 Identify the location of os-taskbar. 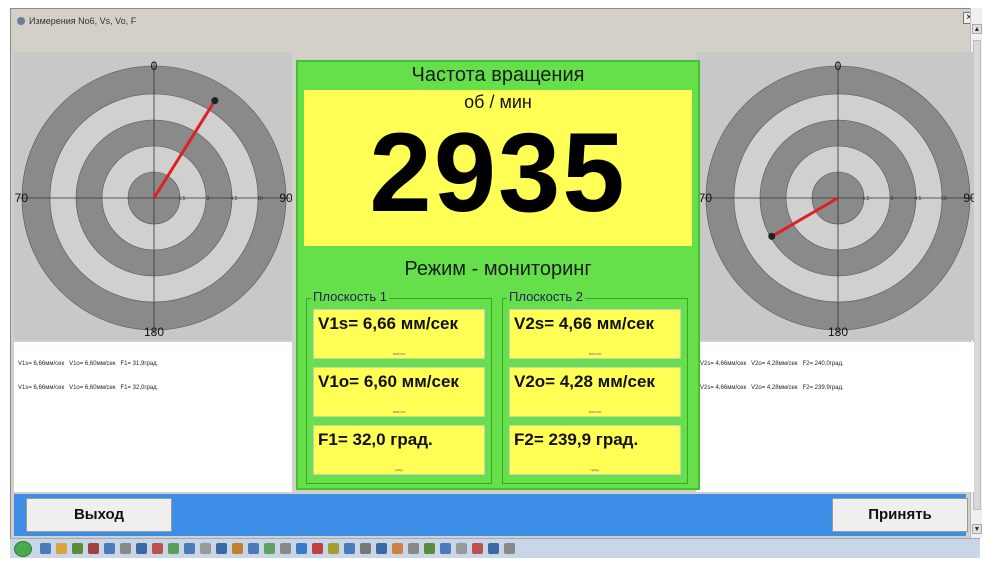
(495, 548).